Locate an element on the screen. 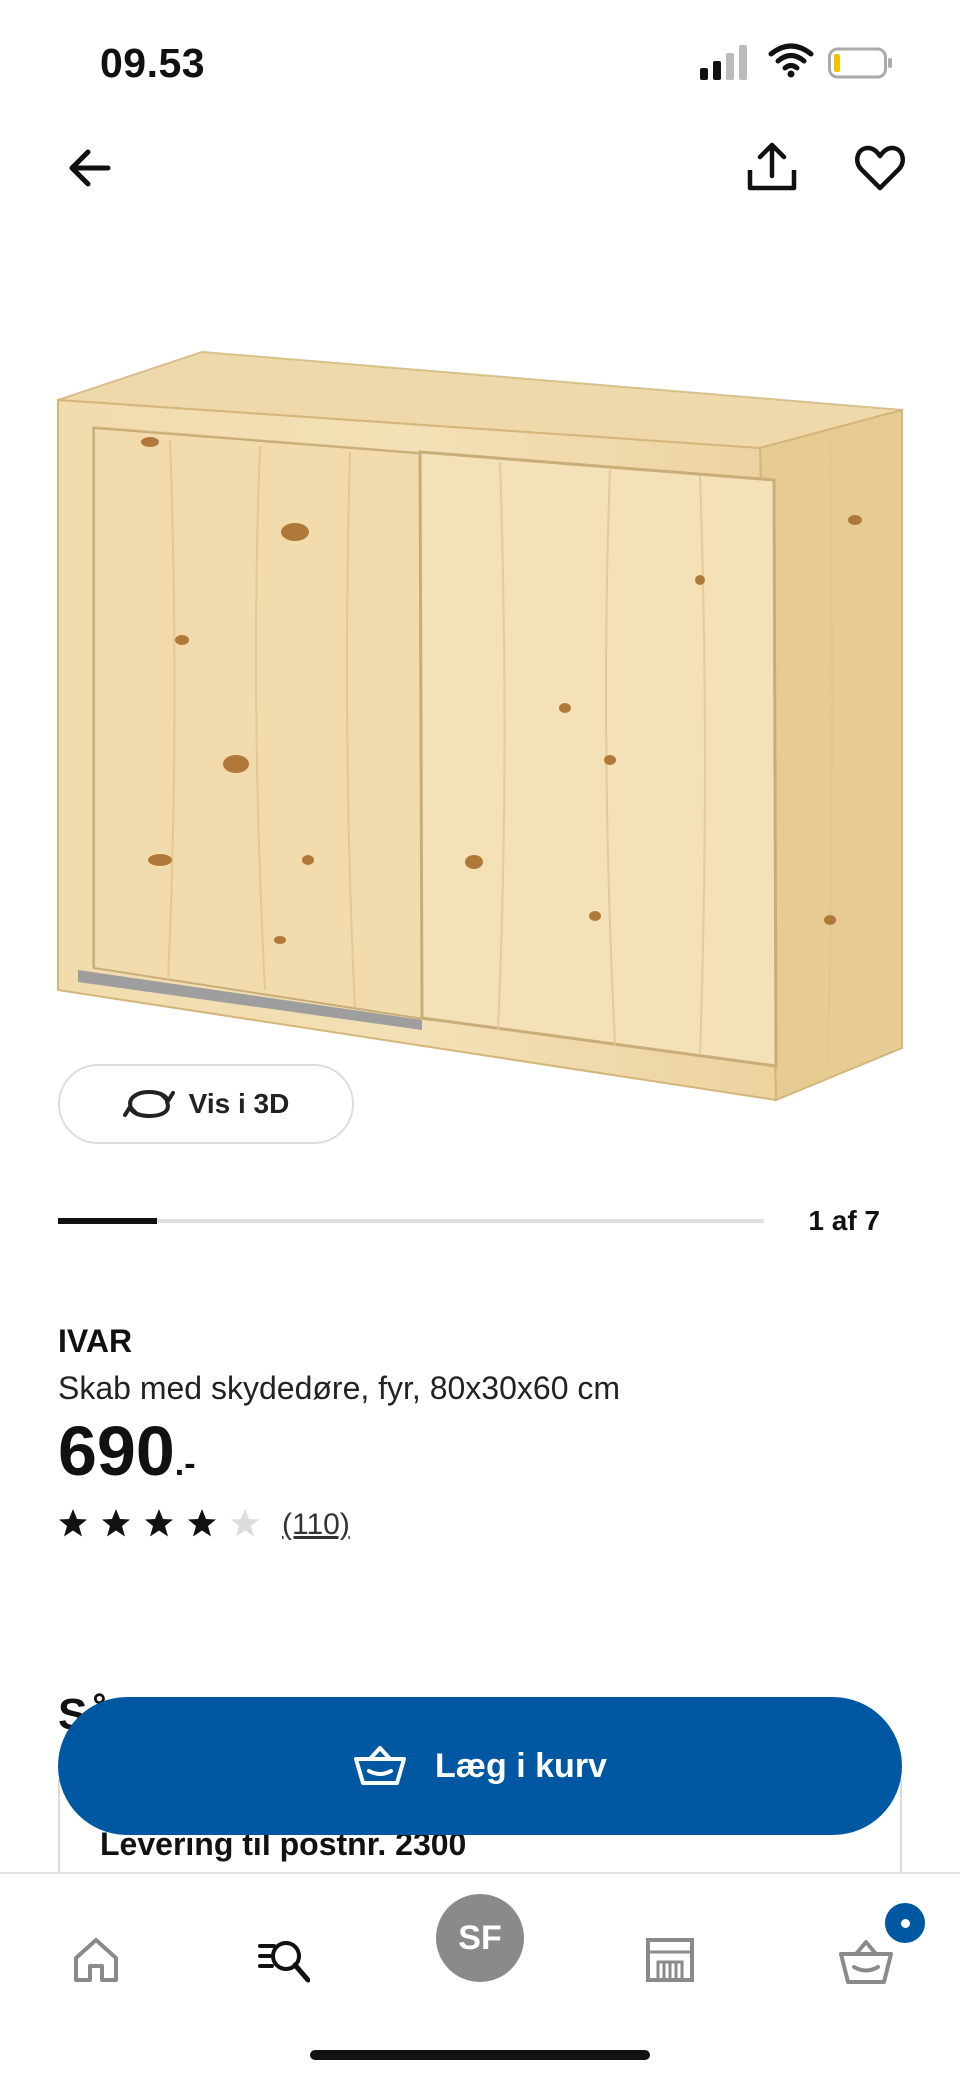 This screenshot has width=960, height=2080. price-suffix: .- is located at coordinates (185, 1464).